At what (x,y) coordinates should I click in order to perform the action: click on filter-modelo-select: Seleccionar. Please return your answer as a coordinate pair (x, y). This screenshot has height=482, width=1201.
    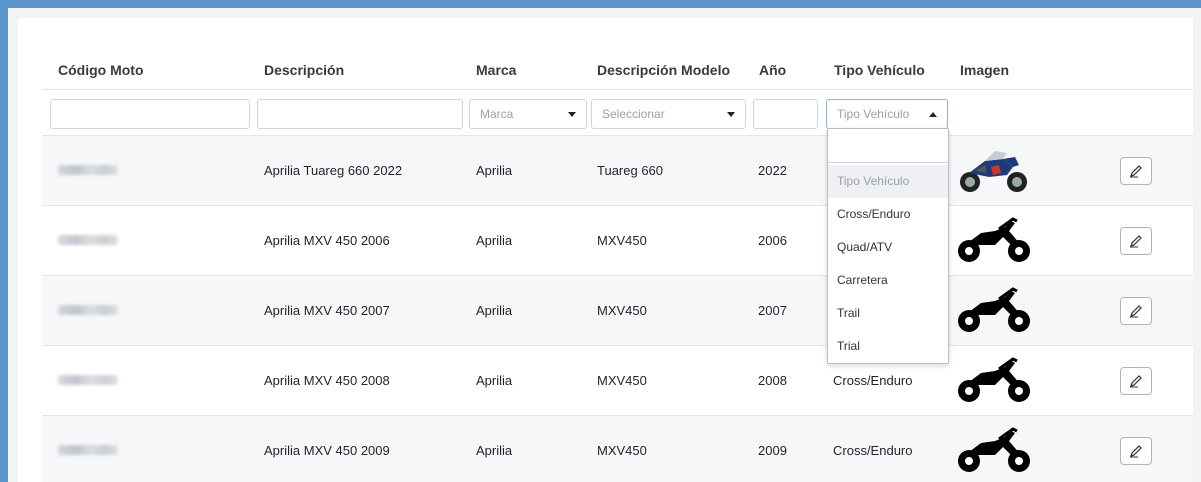
    Looking at the image, I should click on (668, 114).